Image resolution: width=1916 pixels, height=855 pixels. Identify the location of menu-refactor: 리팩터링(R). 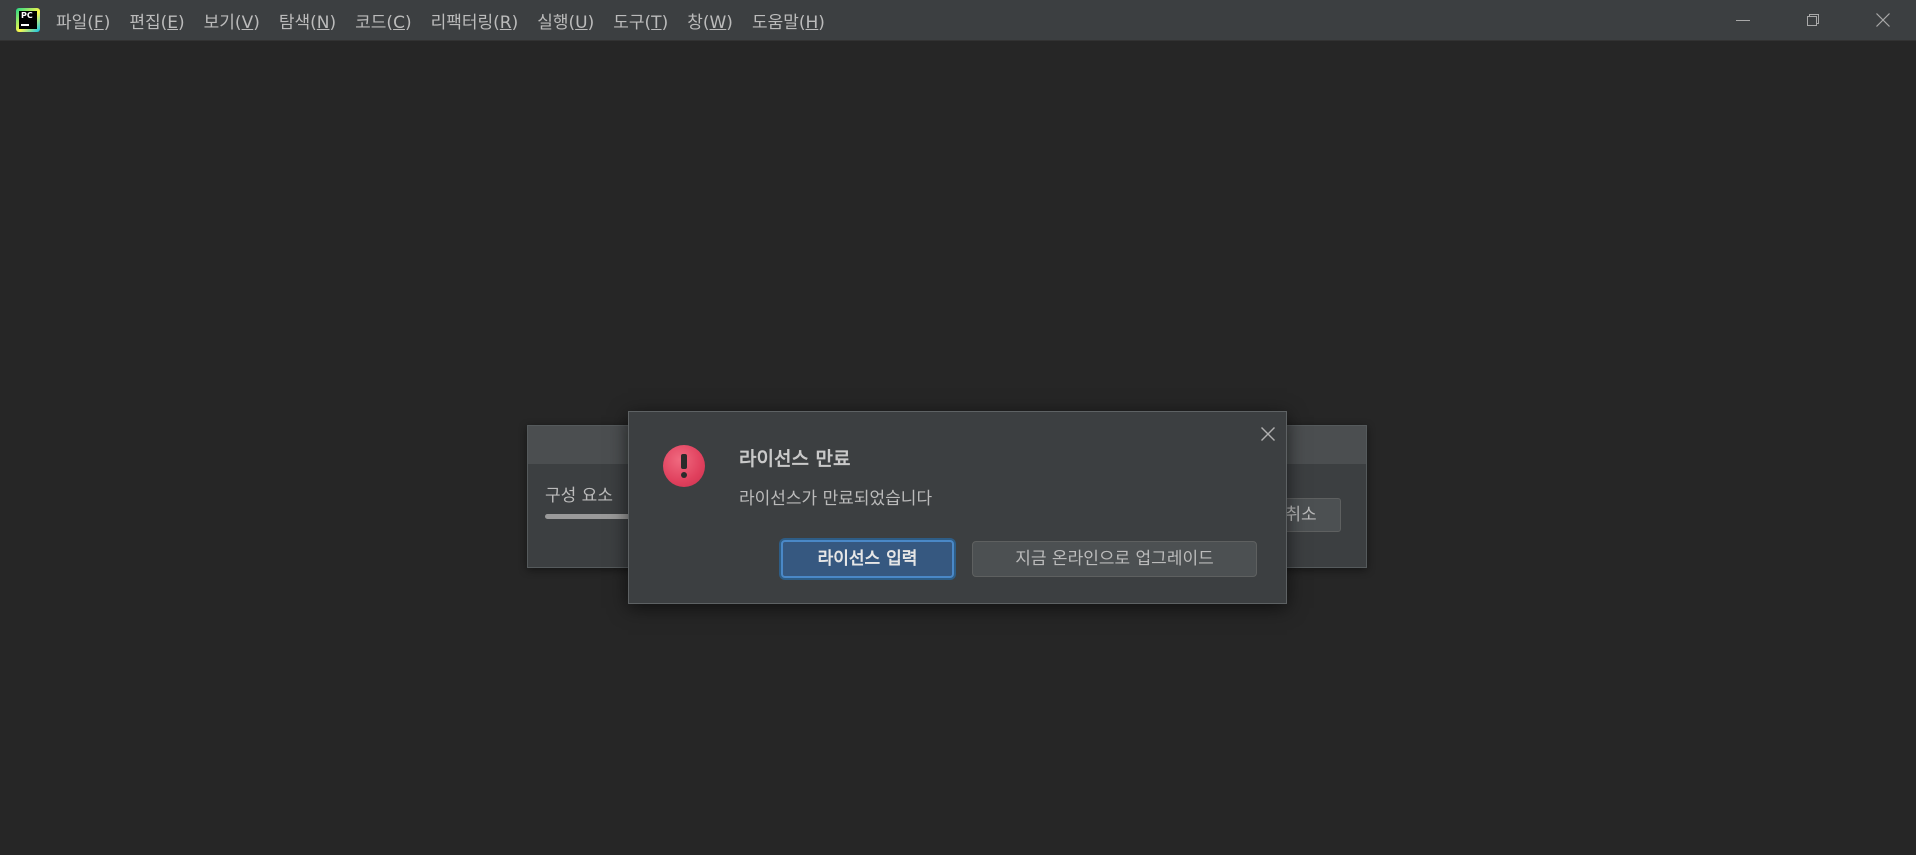
(475, 20).